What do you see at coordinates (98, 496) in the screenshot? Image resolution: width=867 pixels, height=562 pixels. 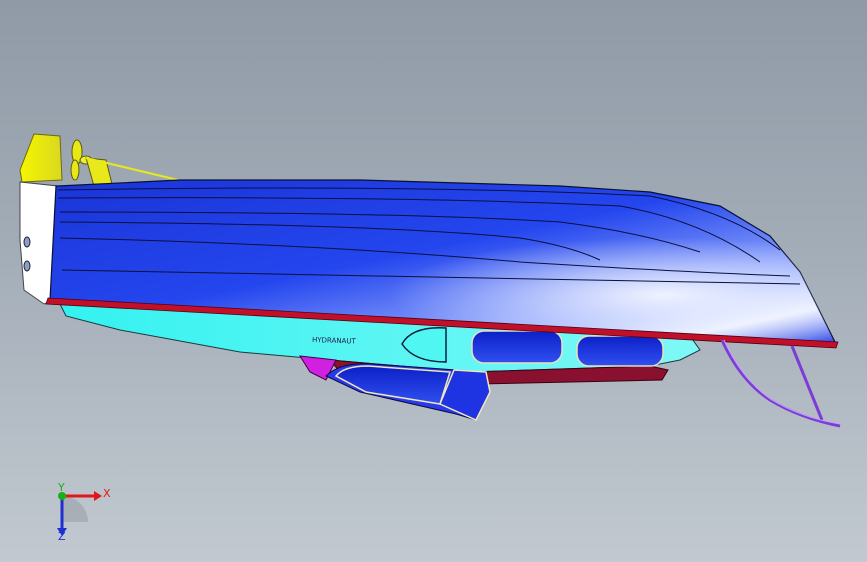 I see `x-axis-arrowhead` at bounding box center [98, 496].